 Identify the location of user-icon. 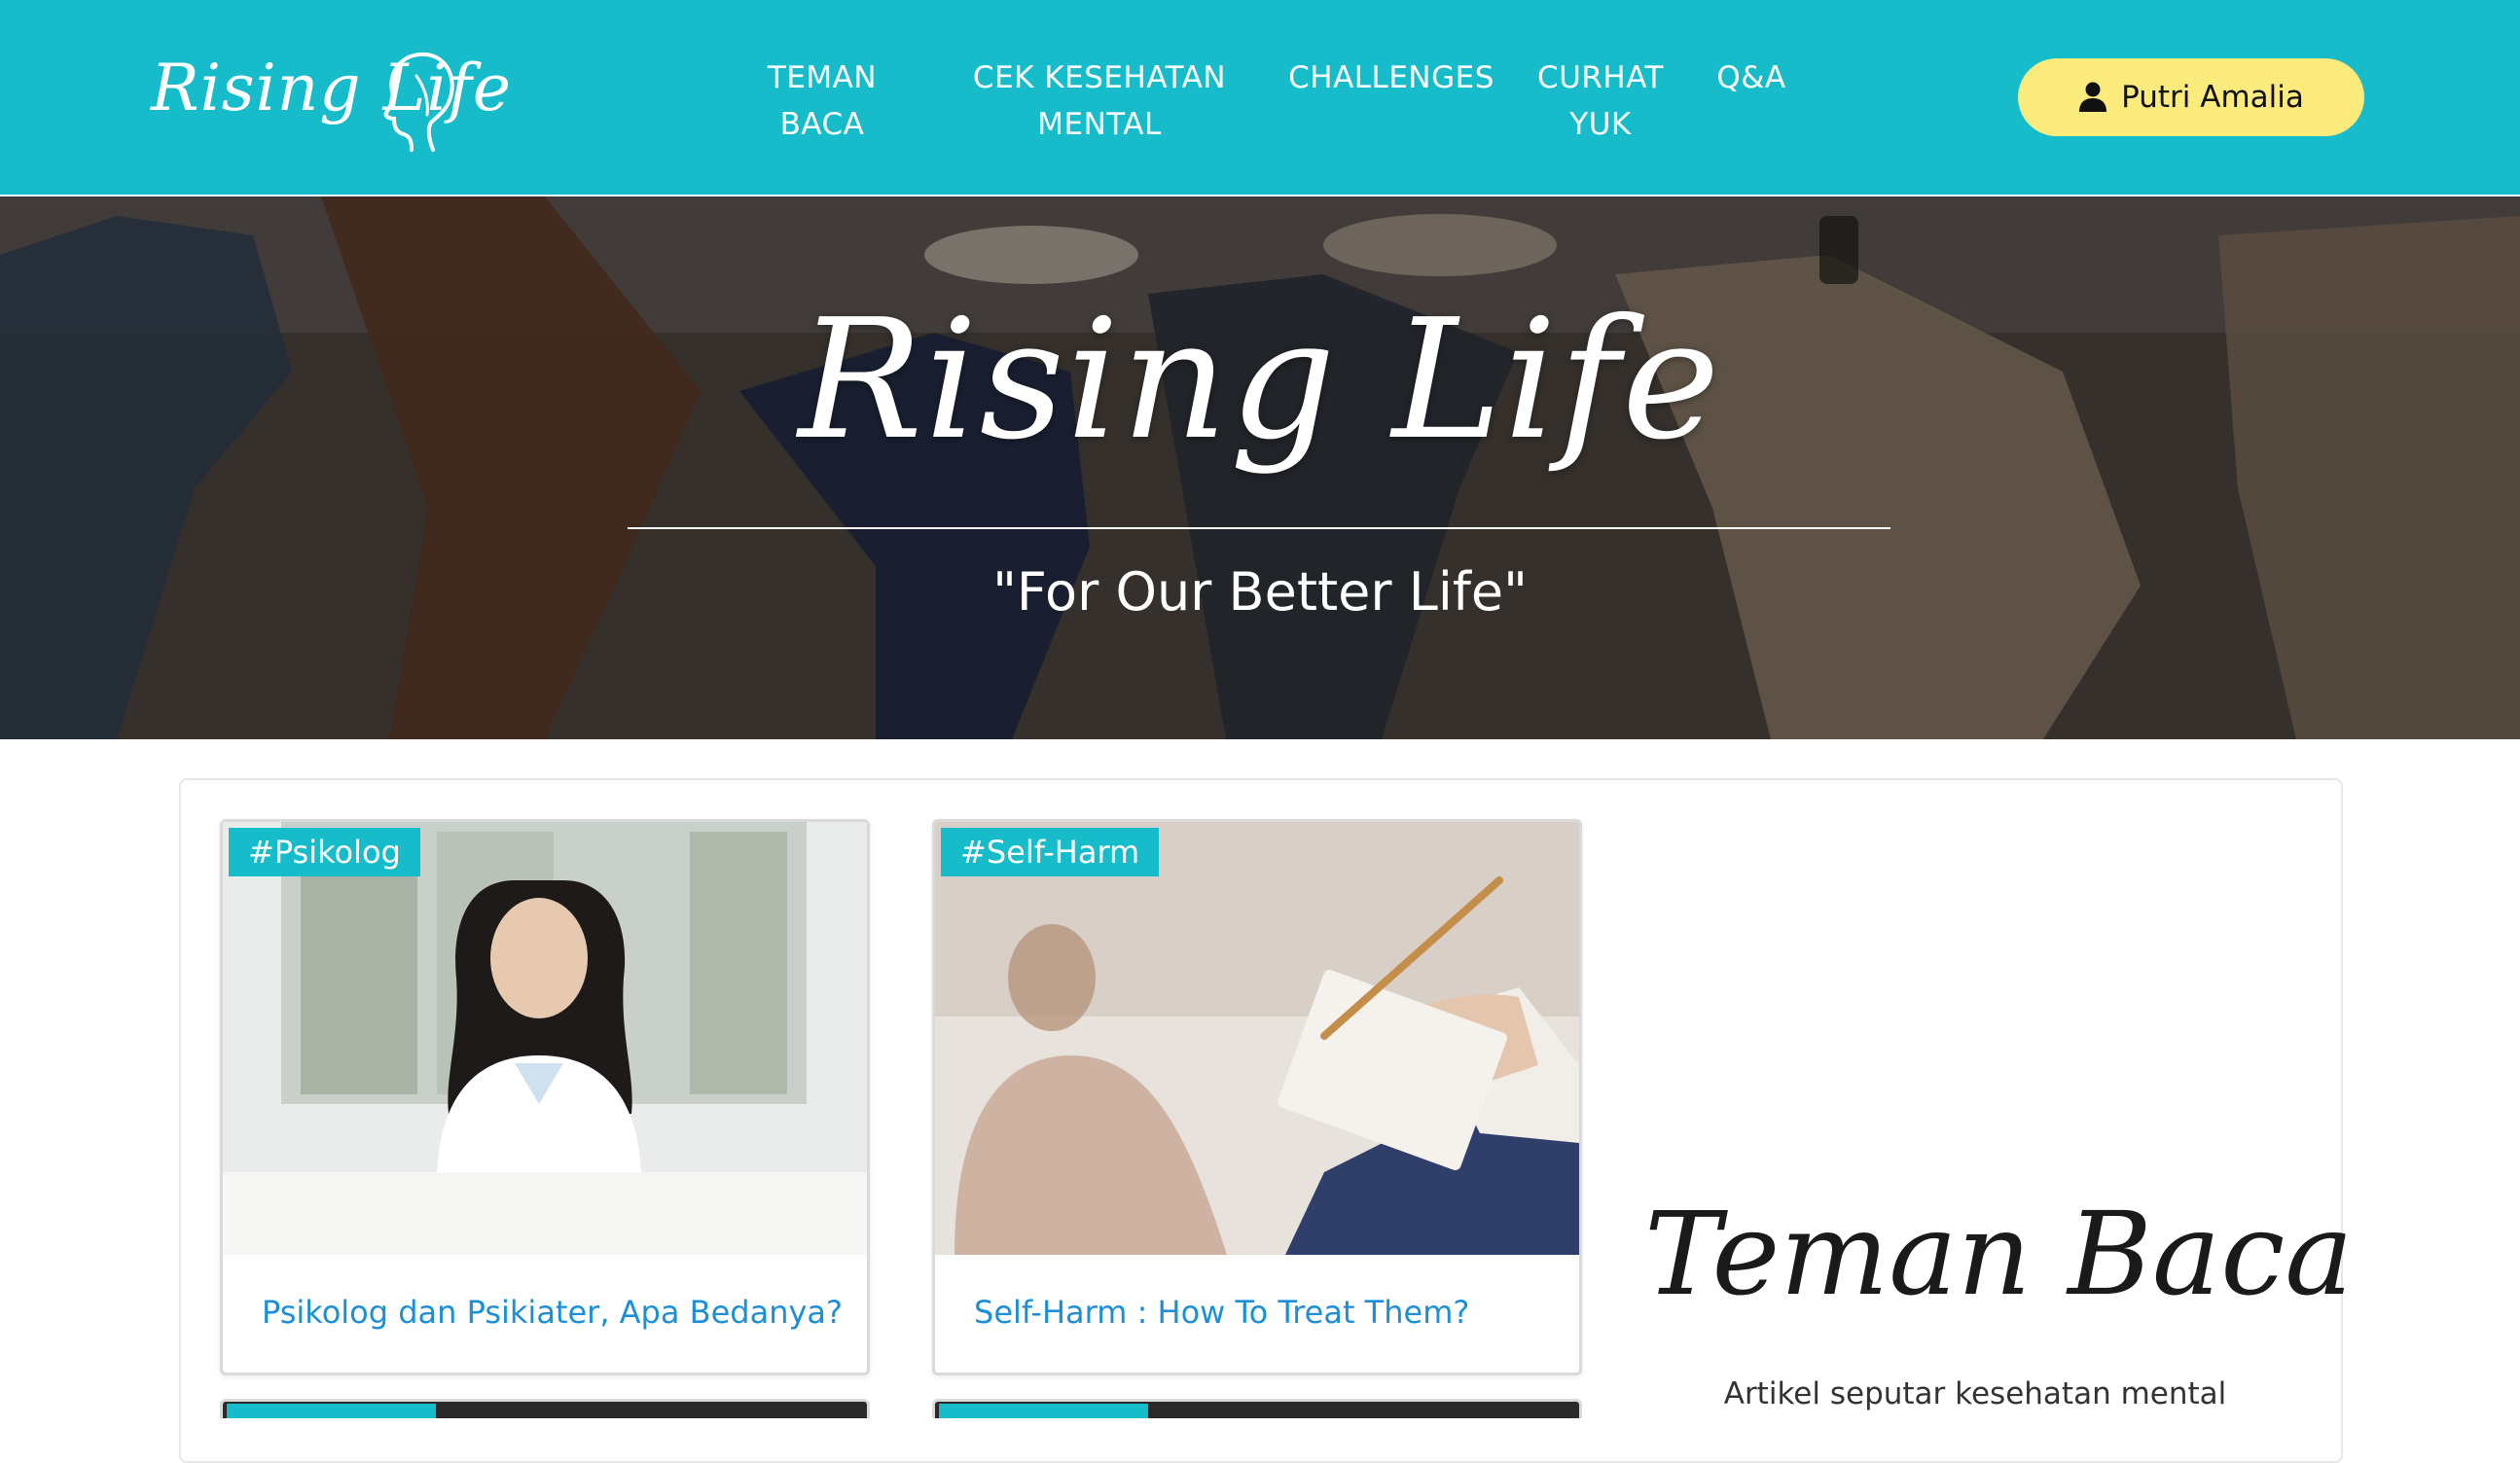
(2093, 97).